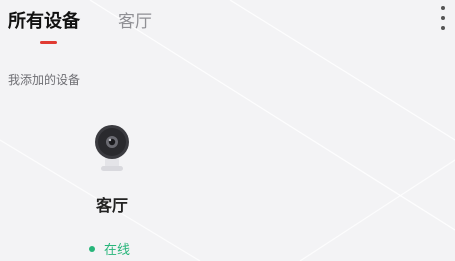  I want to click on device-card-living-room: 客厅 在线, so click(112, 186).